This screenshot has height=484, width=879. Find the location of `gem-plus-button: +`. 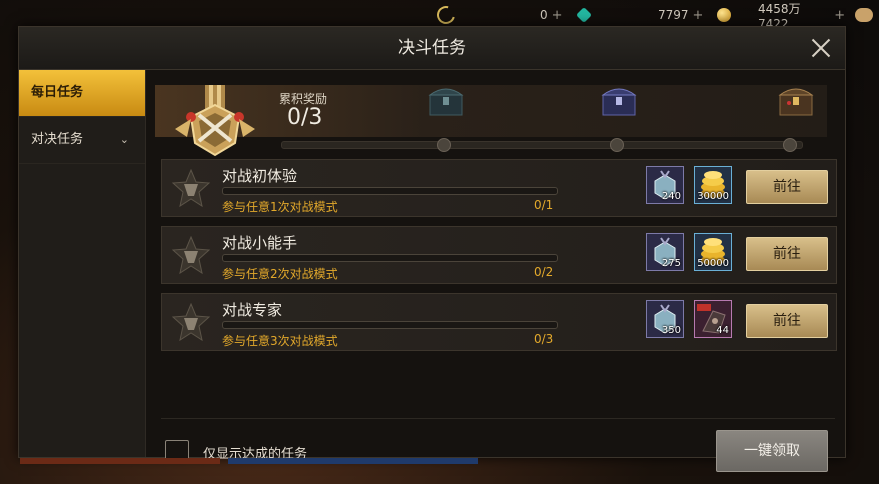

gem-plus-button: + is located at coordinates (557, 15).